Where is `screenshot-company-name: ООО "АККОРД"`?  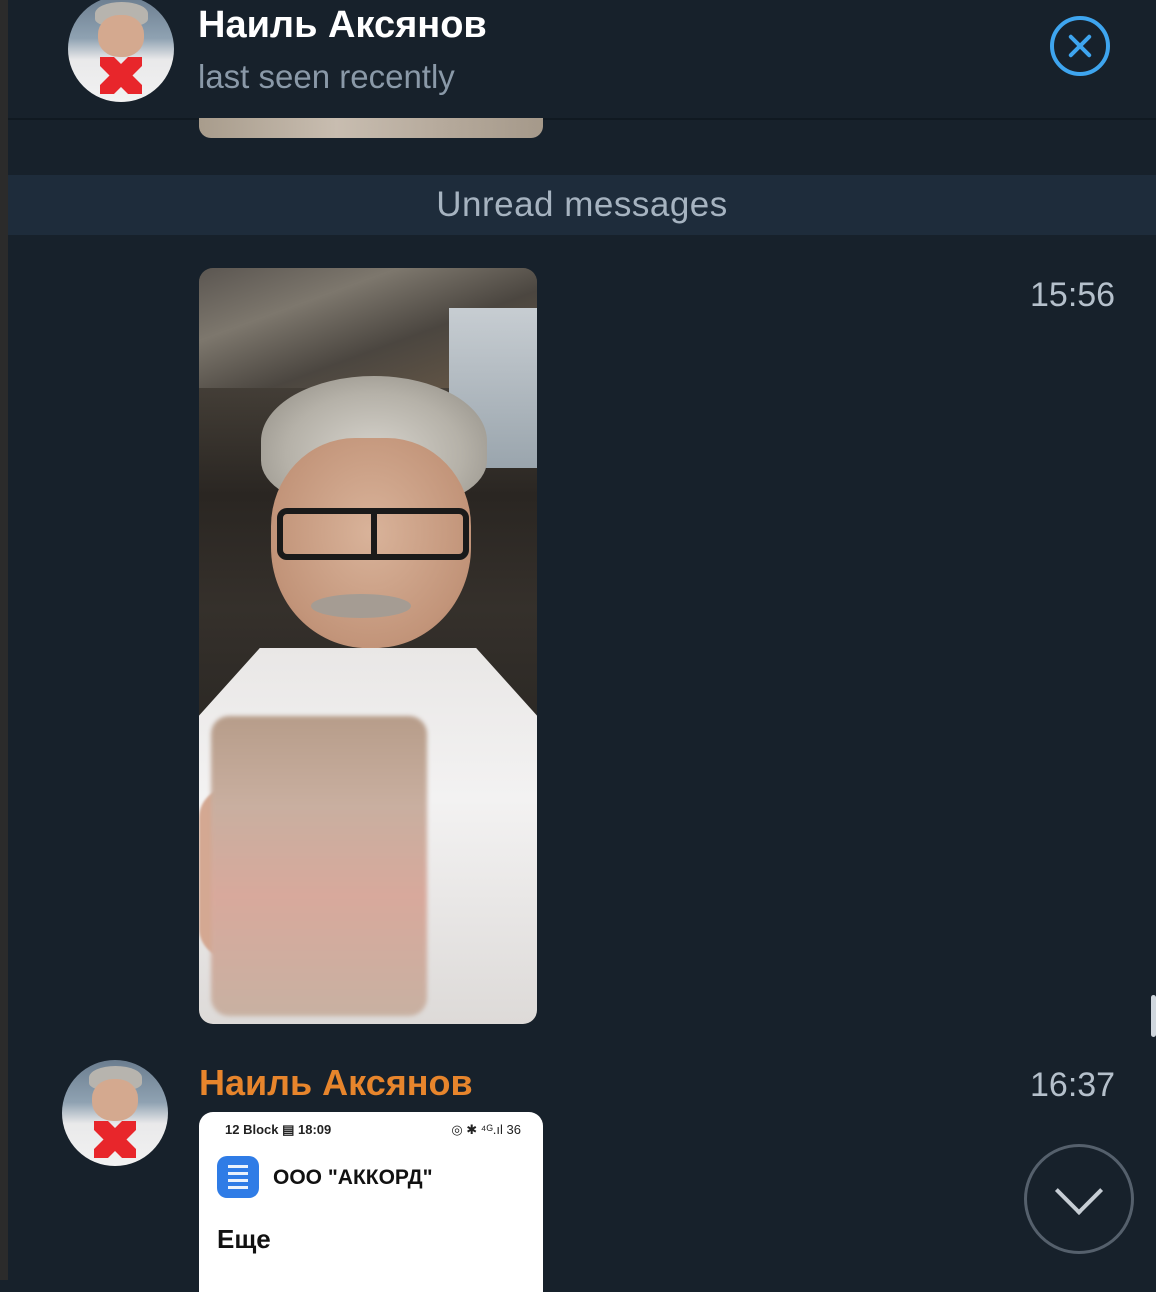
screenshot-company-name: ООО "АККОРД" is located at coordinates (353, 1177).